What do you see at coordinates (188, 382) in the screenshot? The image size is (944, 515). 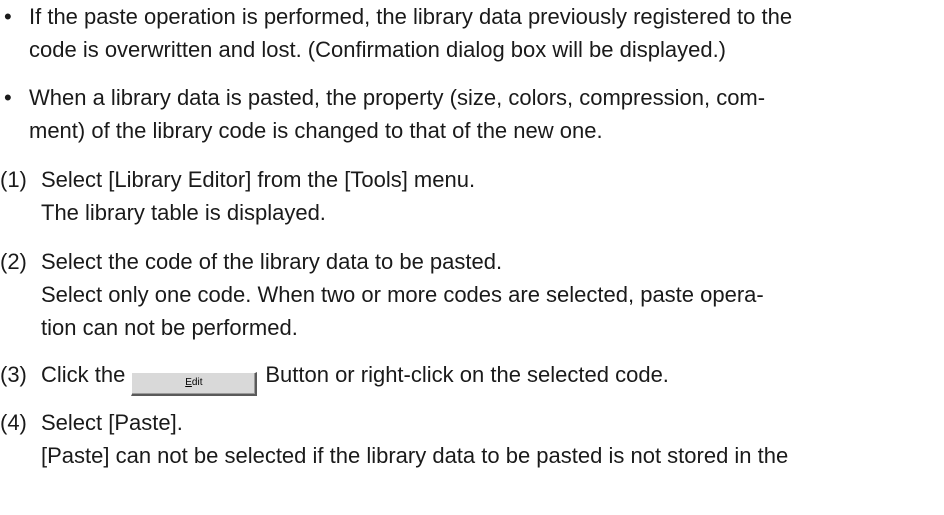 I see `edit-button-mnemonic: E` at bounding box center [188, 382].